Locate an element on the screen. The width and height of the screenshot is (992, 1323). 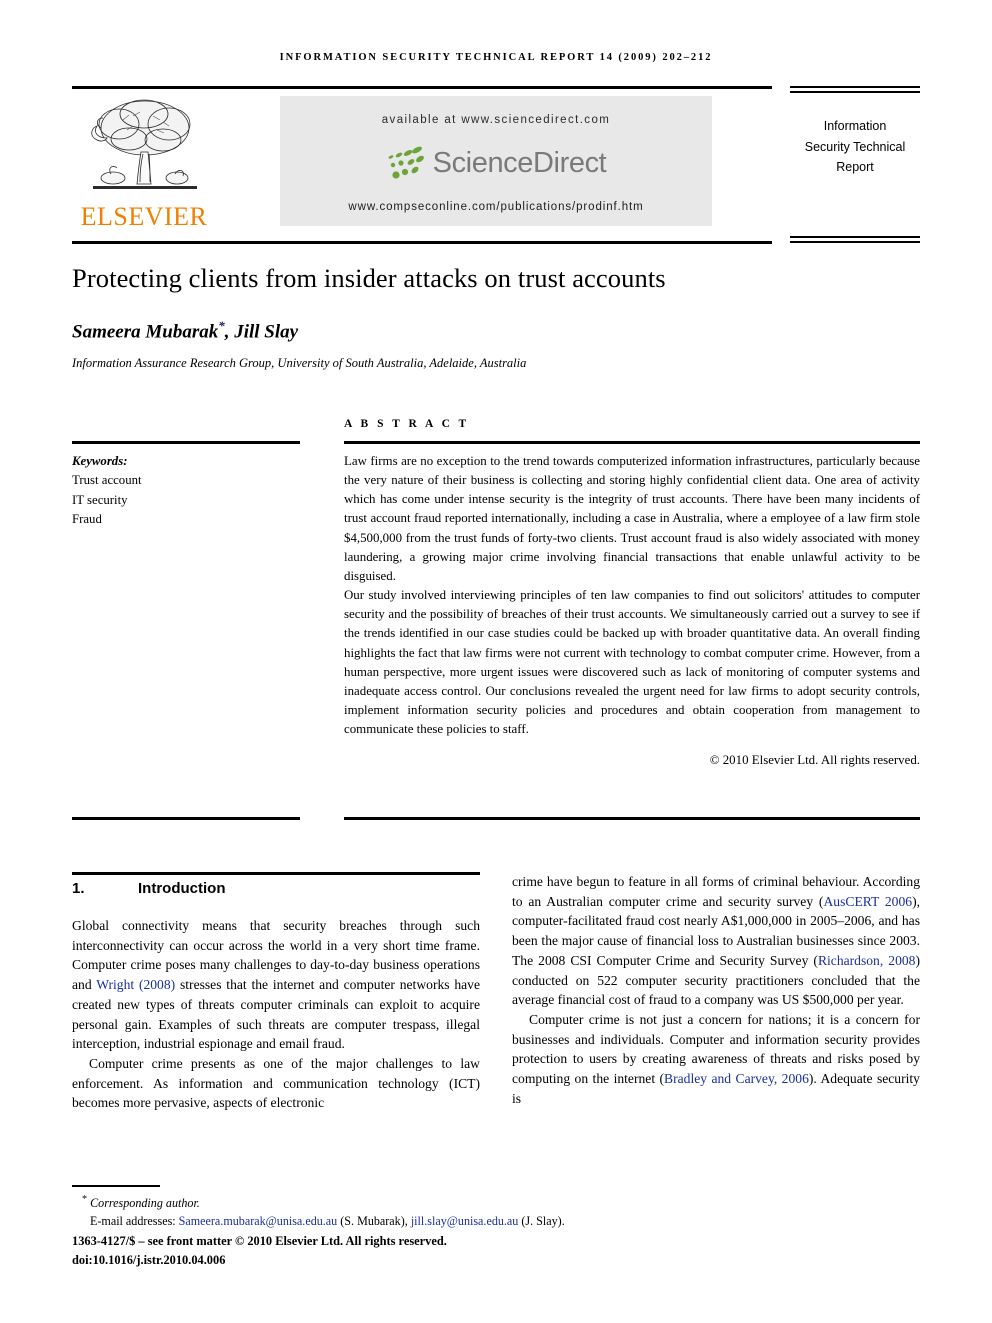
sciencedirect-leaf-icon is located at coordinates (406, 162).